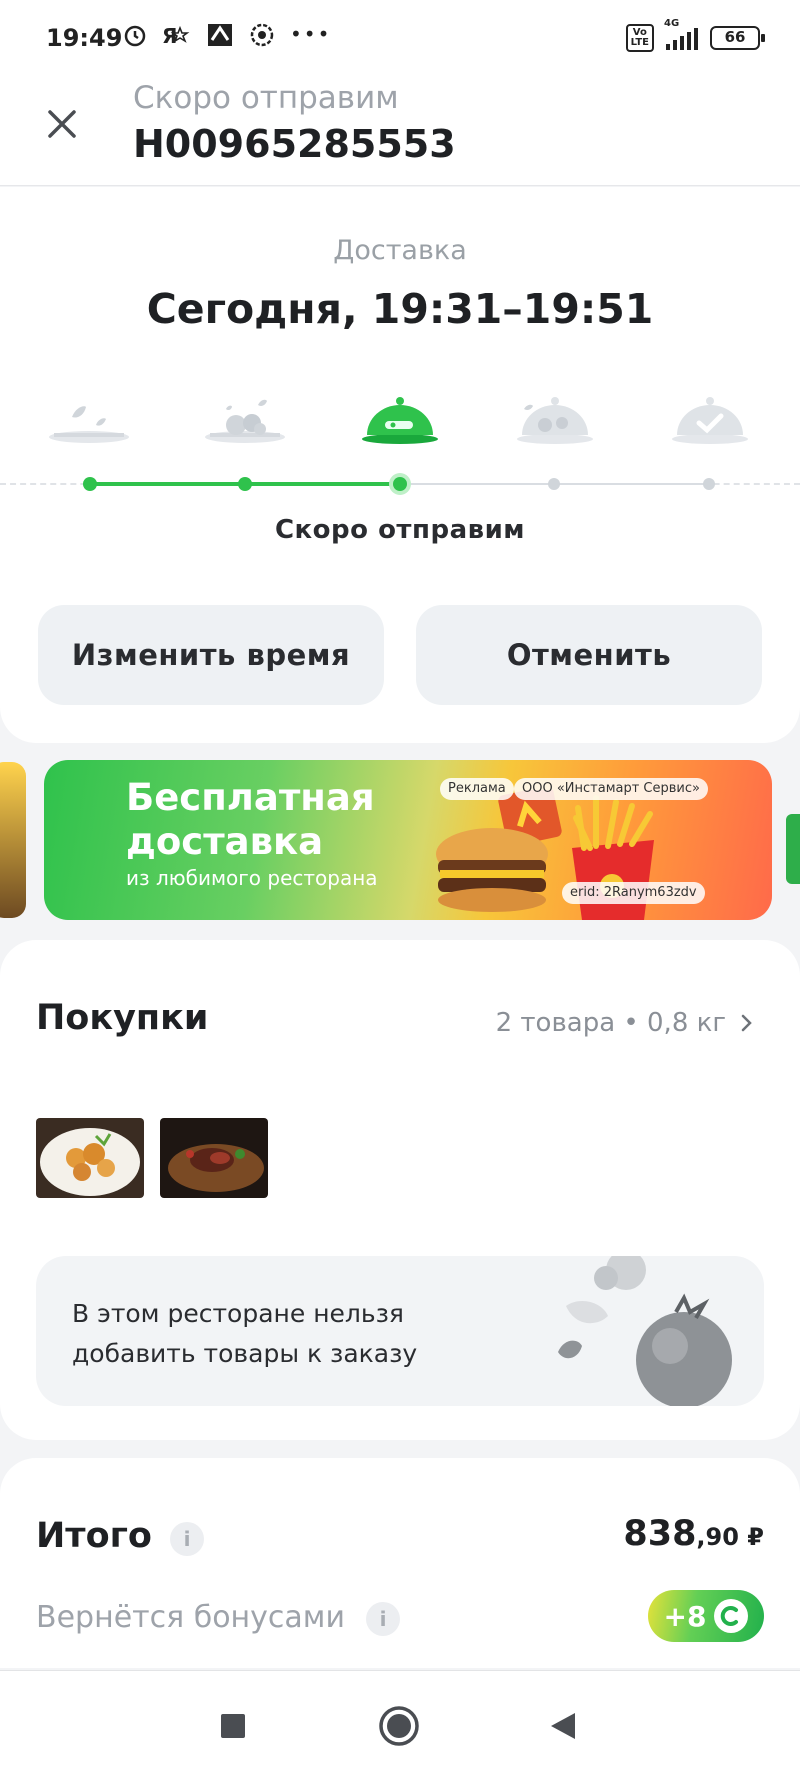 The width and height of the screenshot is (800, 1778). Describe the element at coordinates (294, 144) in the screenshot. I see `order-number: Н00965285553` at that location.